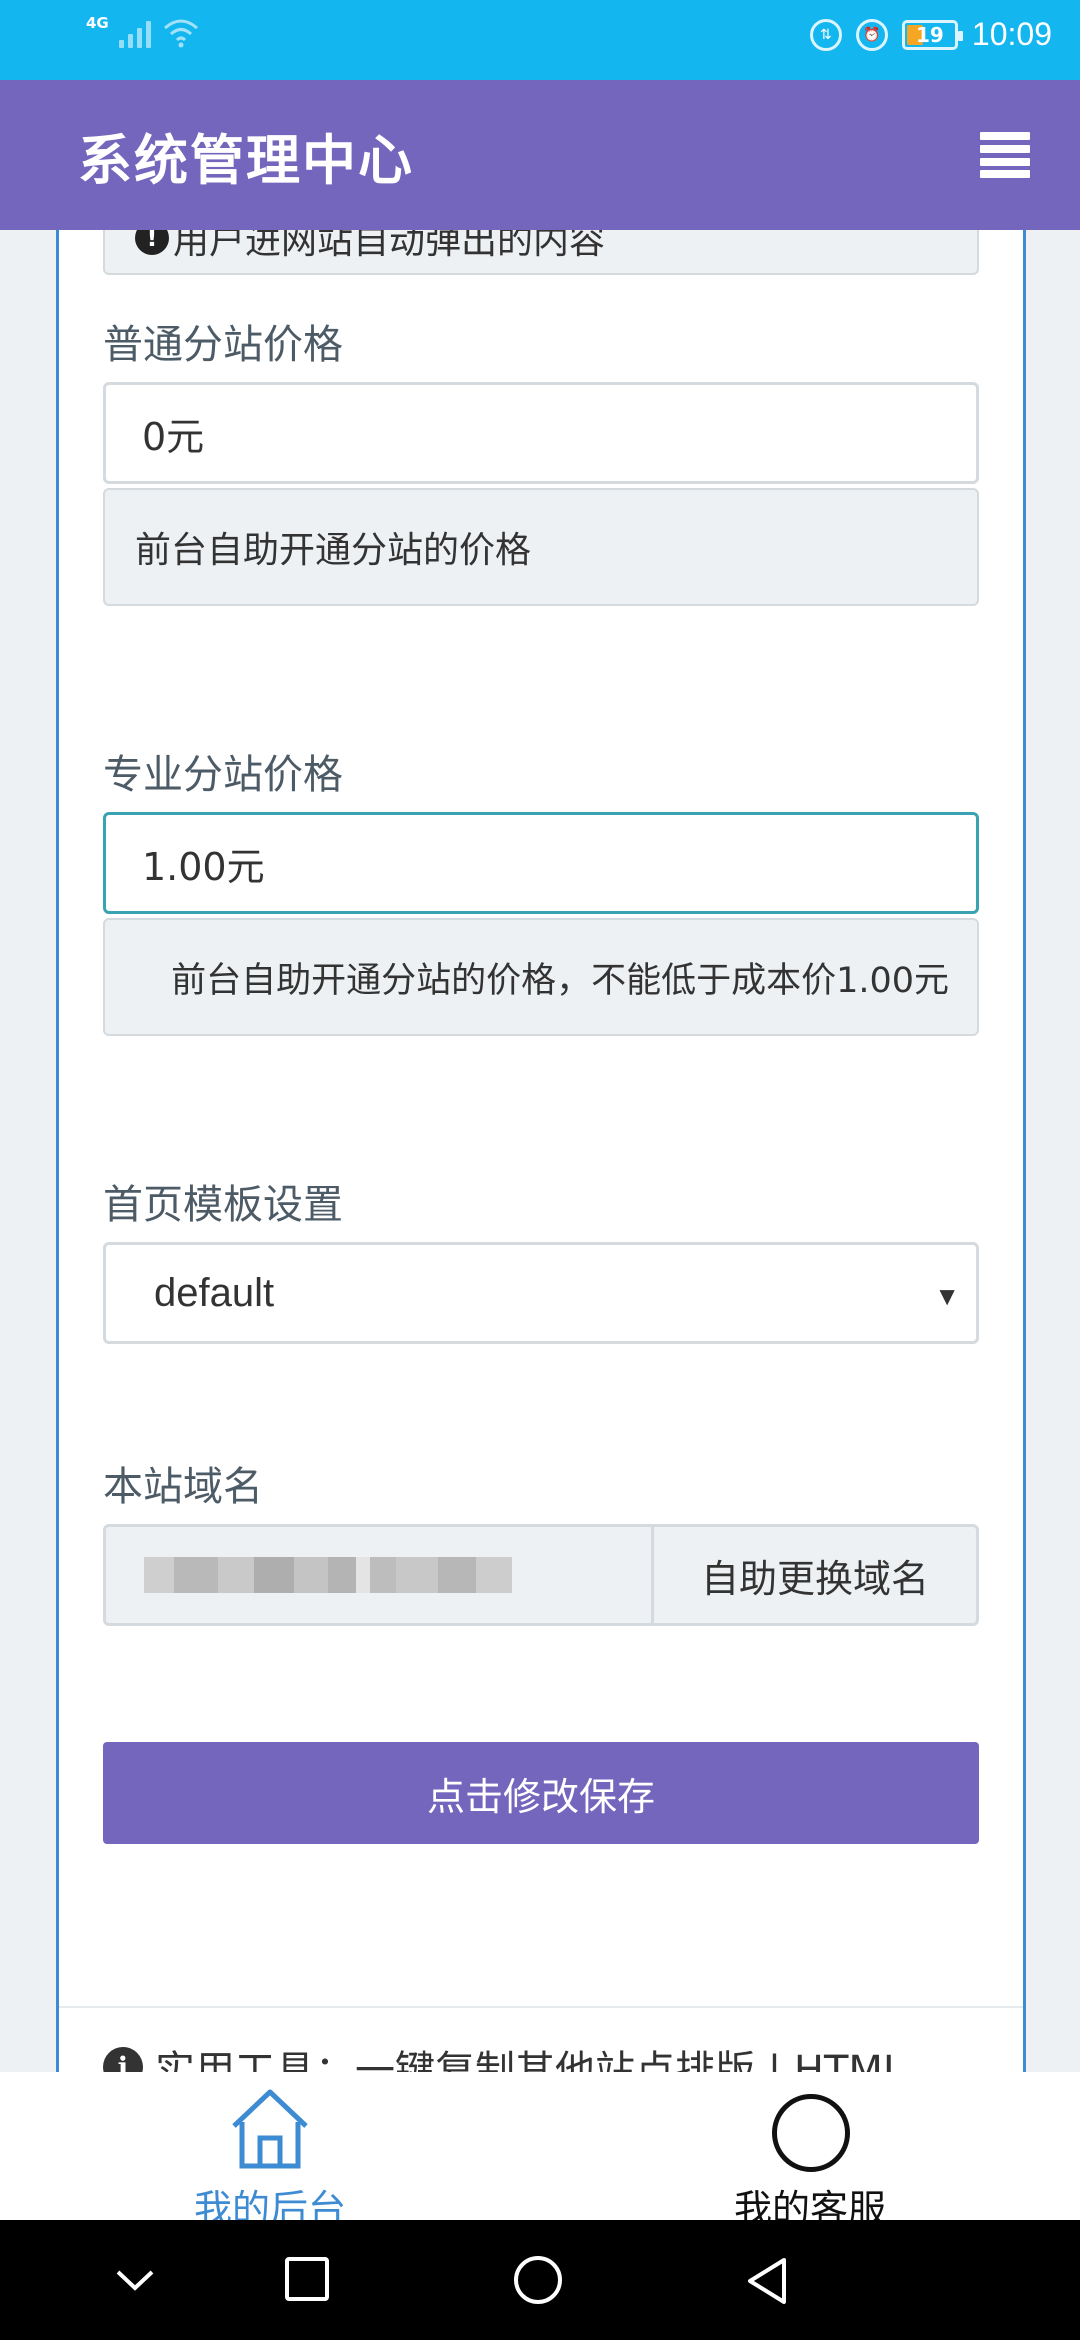 This screenshot has width=1080, height=2340. I want to click on change-domain-button: 自助更换域名, so click(815, 1575).